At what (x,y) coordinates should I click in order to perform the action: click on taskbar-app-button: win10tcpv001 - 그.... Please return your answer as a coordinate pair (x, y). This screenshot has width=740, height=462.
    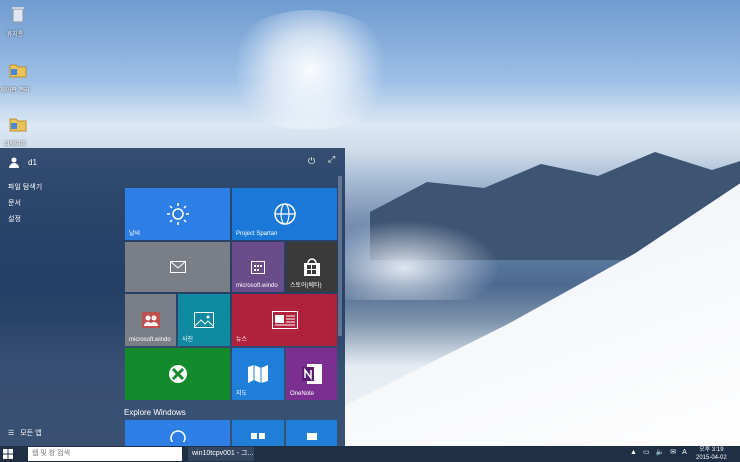
    Looking at the image, I should click on (221, 454).